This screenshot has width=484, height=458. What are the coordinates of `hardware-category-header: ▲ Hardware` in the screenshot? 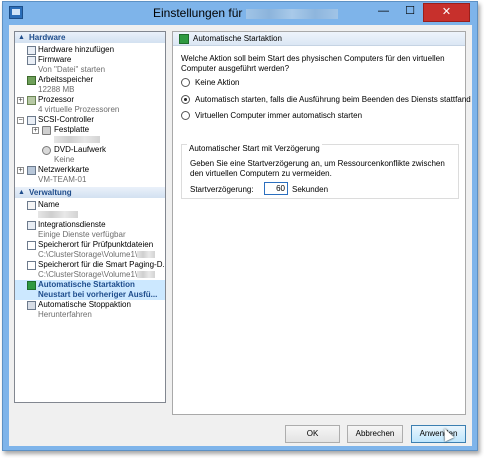 It's located at (90, 37).